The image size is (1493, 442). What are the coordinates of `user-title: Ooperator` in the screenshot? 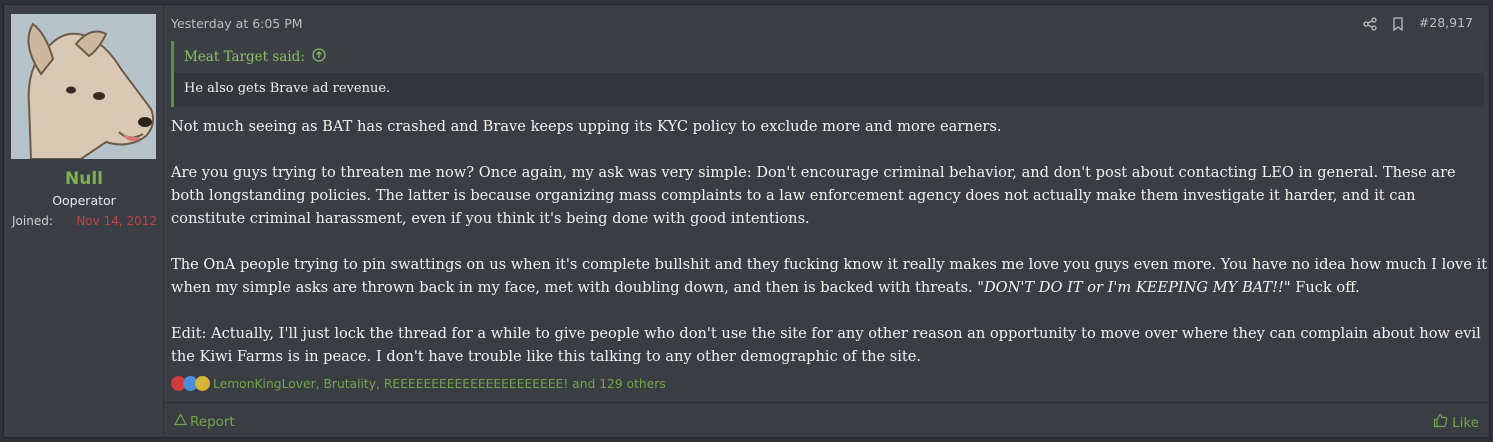 It's located at (84, 200).